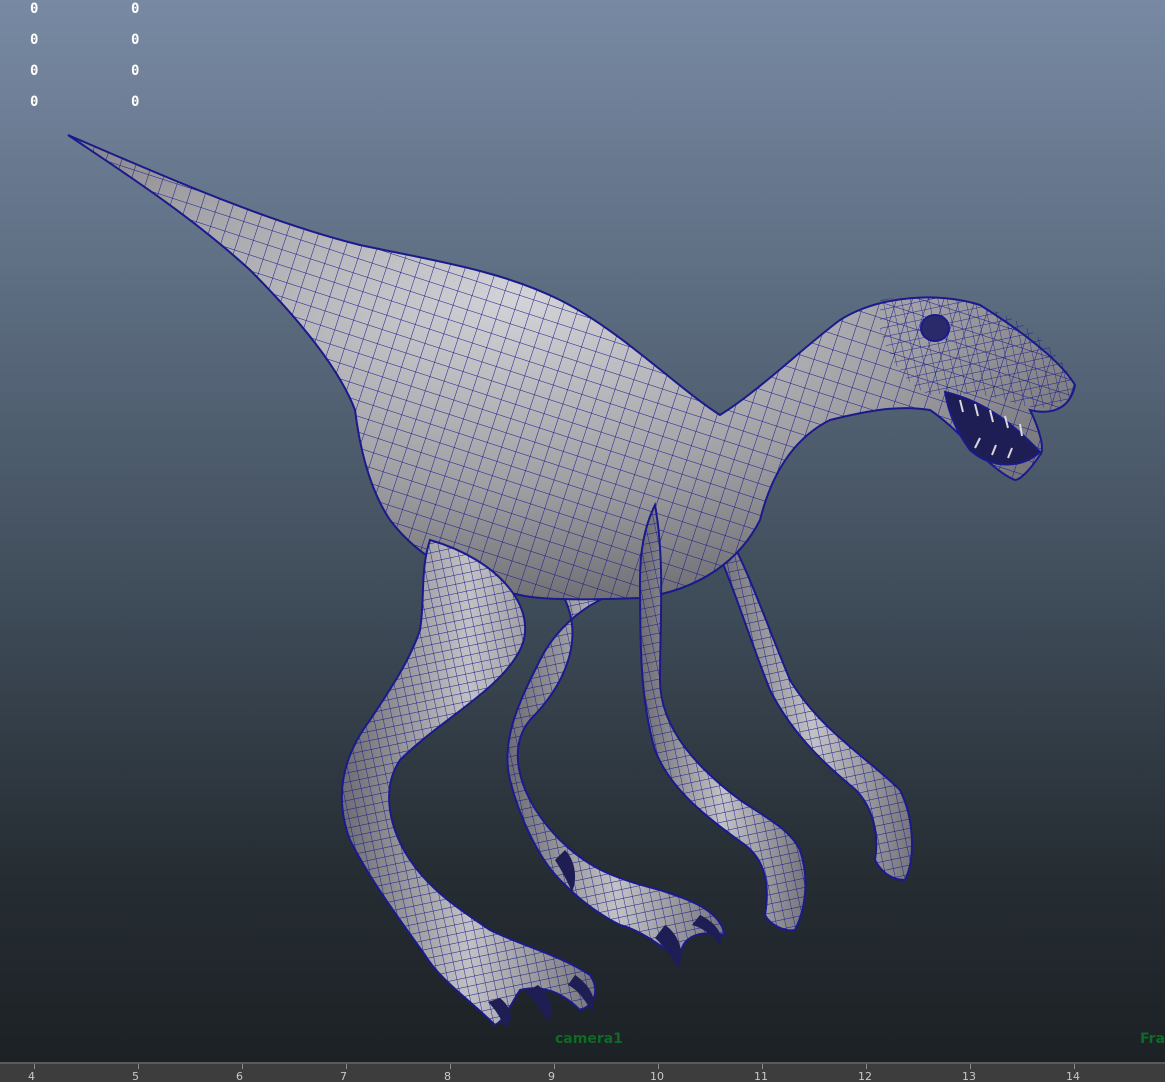 The height and width of the screenshot is (1082, 1165). What do you see at coordinates (1152, 1039) in the screenshot?
I see `frame-label: Fra` at bounding box center [1152, 1039].